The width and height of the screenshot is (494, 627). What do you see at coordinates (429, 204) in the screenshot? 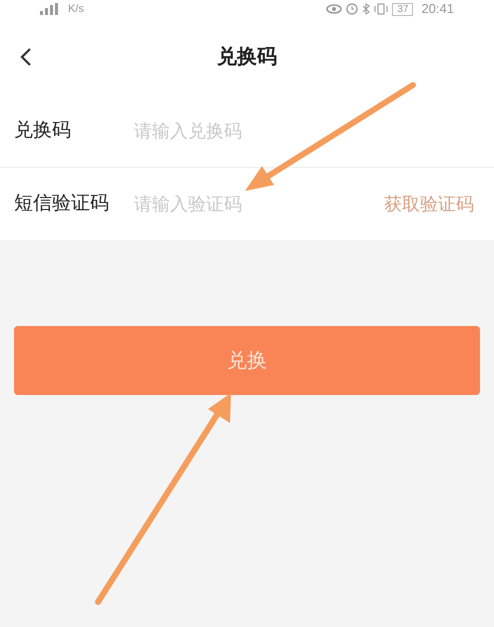
I see `get-code-button: 获取验证码` at bounding box center [429, 204].